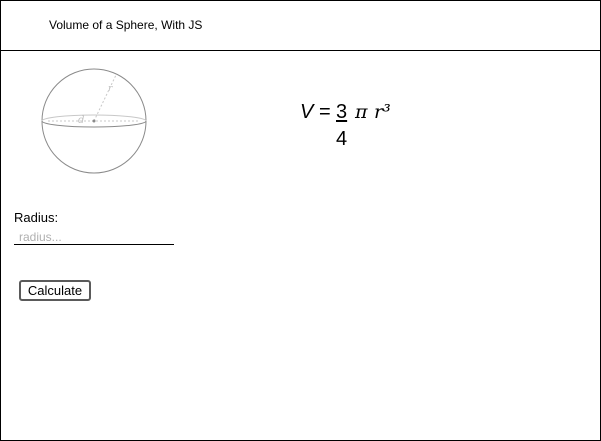 This screenshot has height=441, width=601. Describe the element at coordinates (382, 112) in the screenshot. I see `formula-r-cubed: r³` at that location.